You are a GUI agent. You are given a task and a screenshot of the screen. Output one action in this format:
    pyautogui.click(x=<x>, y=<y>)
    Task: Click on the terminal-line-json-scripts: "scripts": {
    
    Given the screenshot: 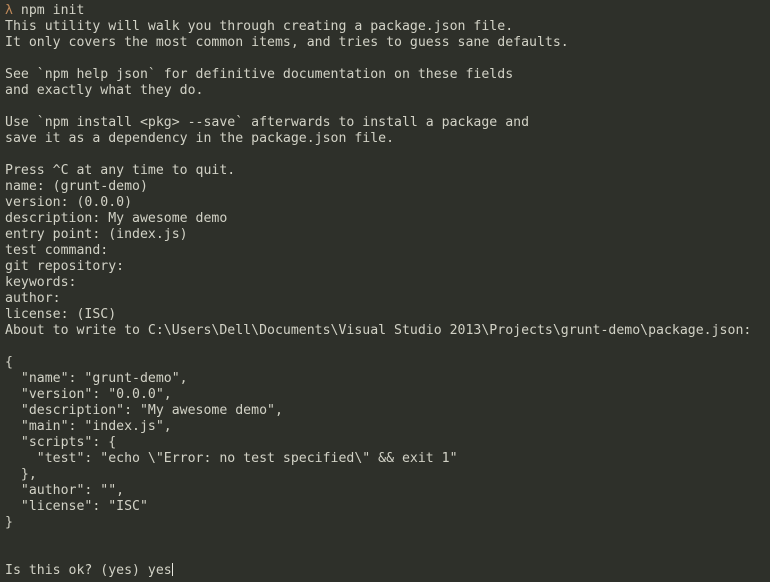 What is the action you would take?
    pyautogui.click(x=61, y=442)
    